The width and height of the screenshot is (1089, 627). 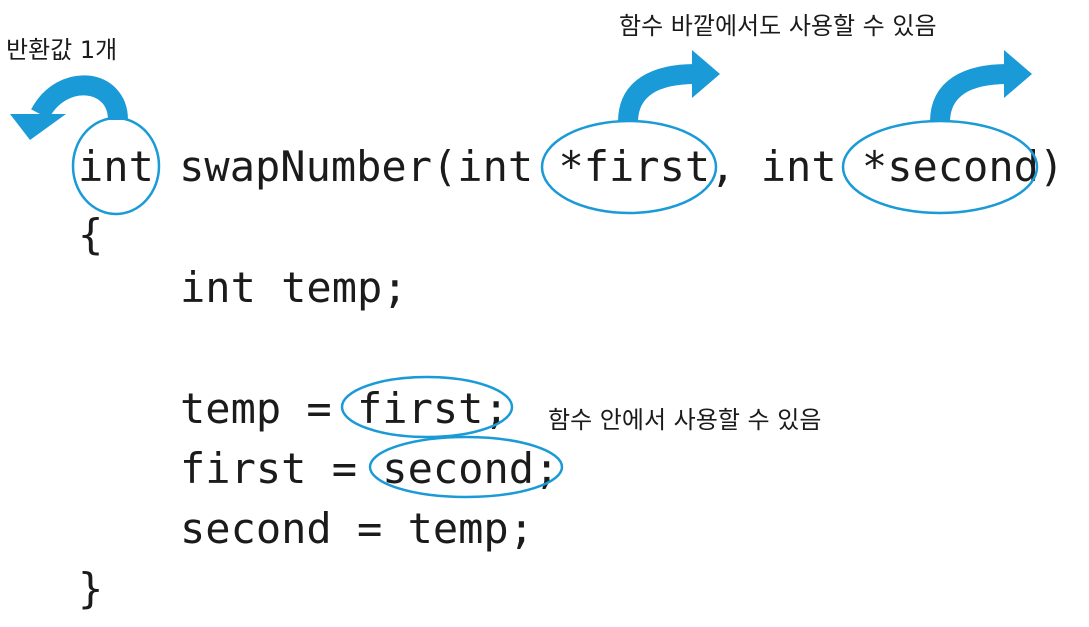 What do you see at coordinates (427, 407) in the screenshot?
I see `first-local-circle` at bounding box center [427, 407].